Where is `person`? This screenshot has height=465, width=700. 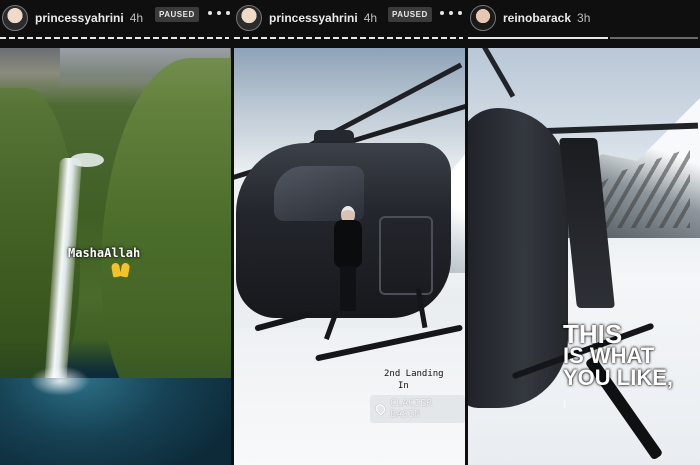 person is located at coordinates (348, 258).